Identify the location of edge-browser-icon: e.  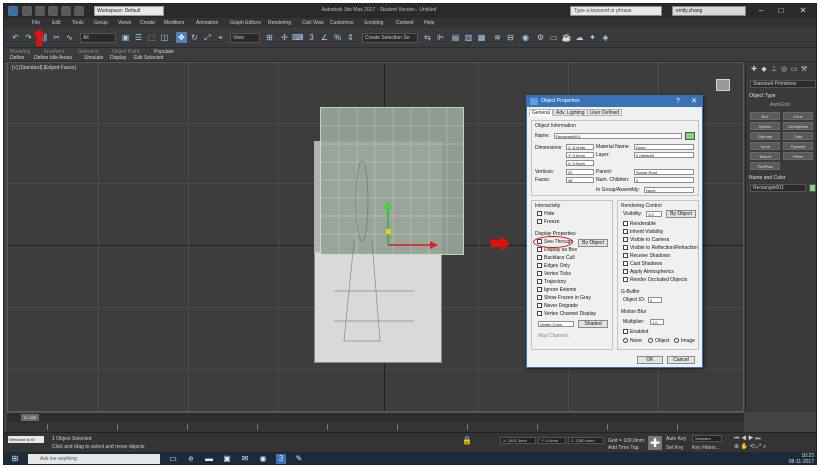
(191, 459).